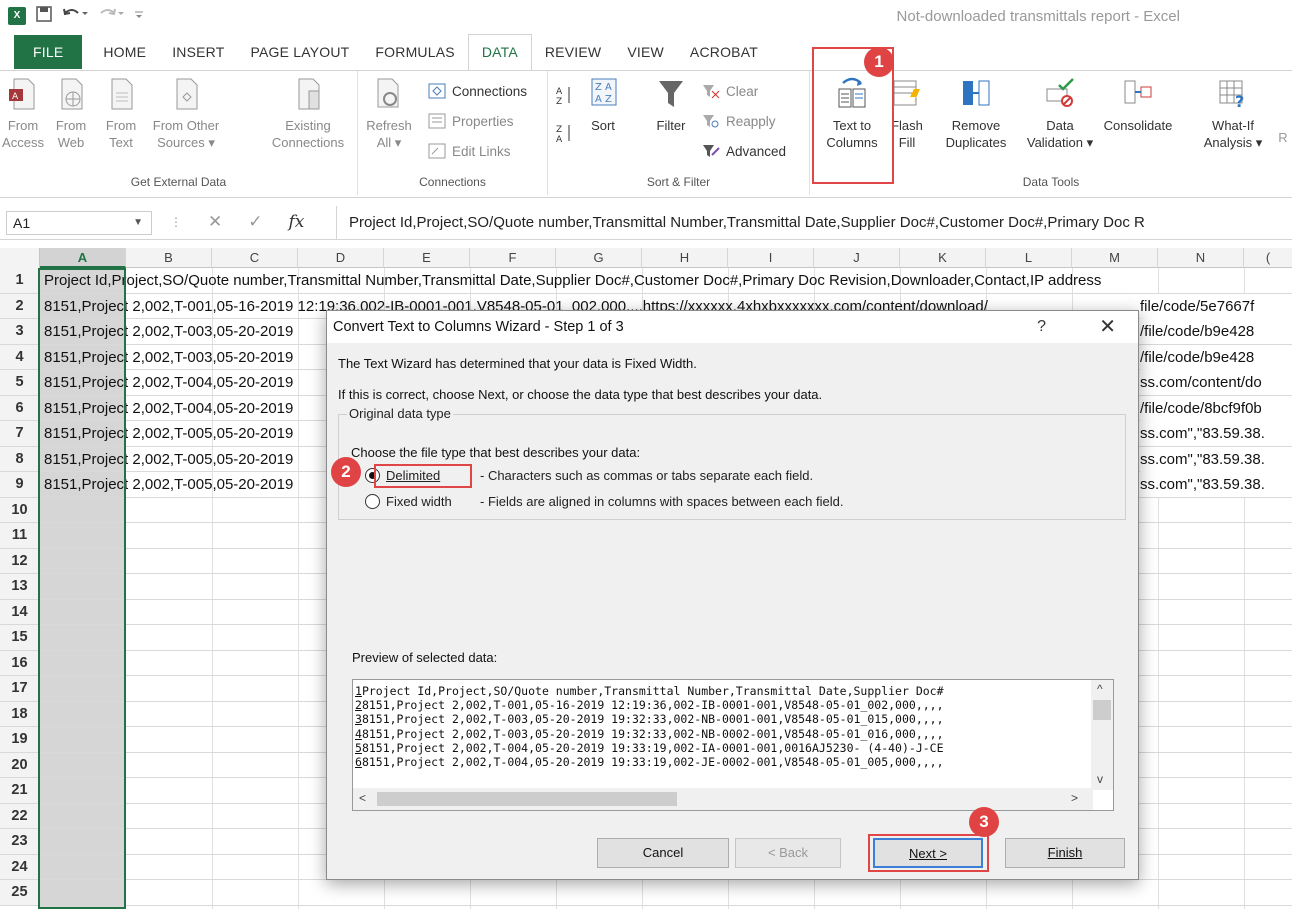  What do you see at coordinates (389, 114) in the screenshot?
I see `refresh-all-button: Refresh All ▾` at bounding box center [389, 114].